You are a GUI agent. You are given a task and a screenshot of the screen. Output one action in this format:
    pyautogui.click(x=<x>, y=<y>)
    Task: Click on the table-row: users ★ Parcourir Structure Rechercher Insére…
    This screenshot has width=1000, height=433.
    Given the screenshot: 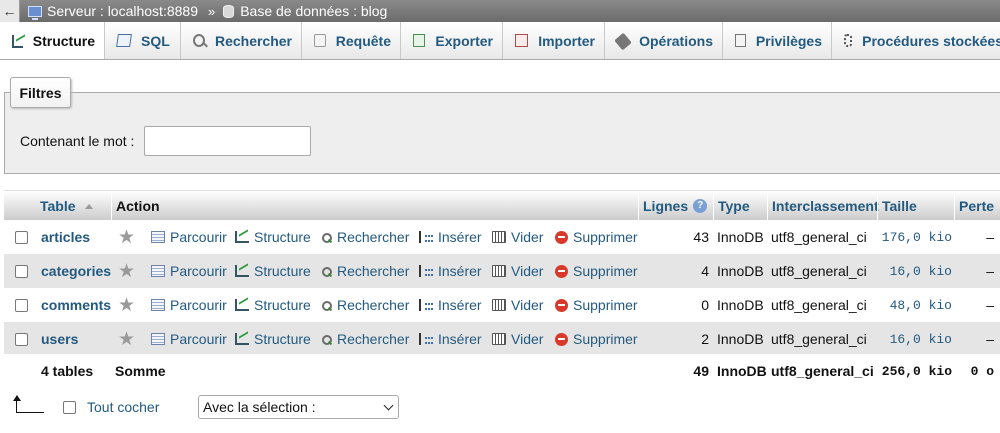 What is the action you would take?
    pyautogui.click(x=502, y=339)
    